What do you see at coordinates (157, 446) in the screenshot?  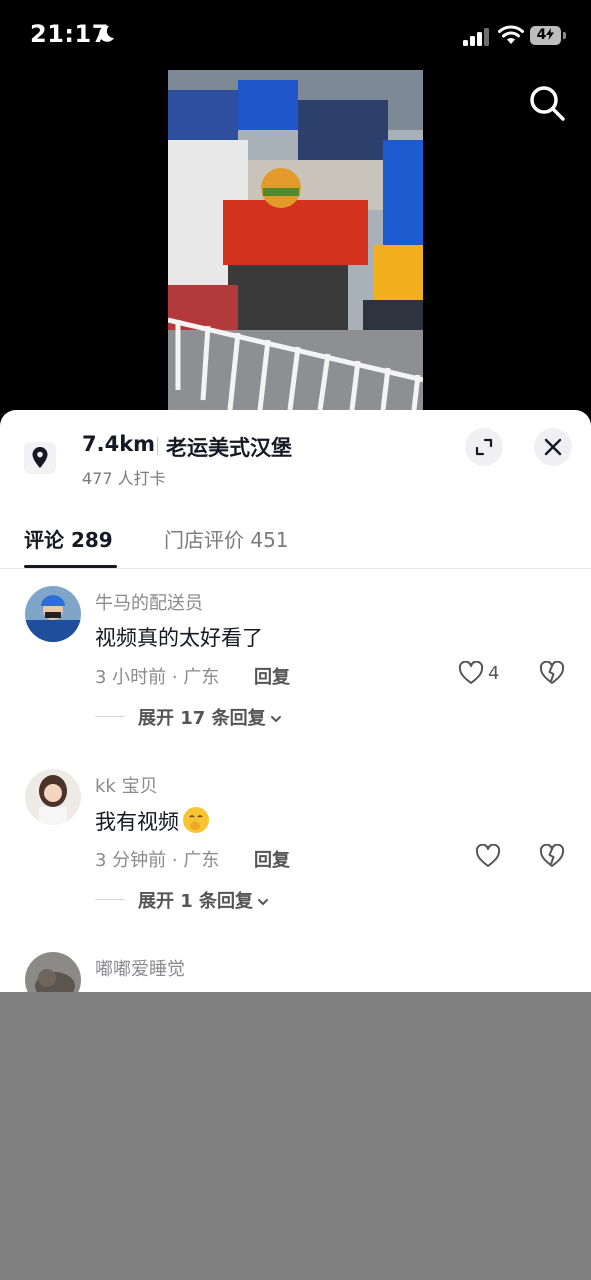 I see `store-divider` at bounding box center [157, 446].